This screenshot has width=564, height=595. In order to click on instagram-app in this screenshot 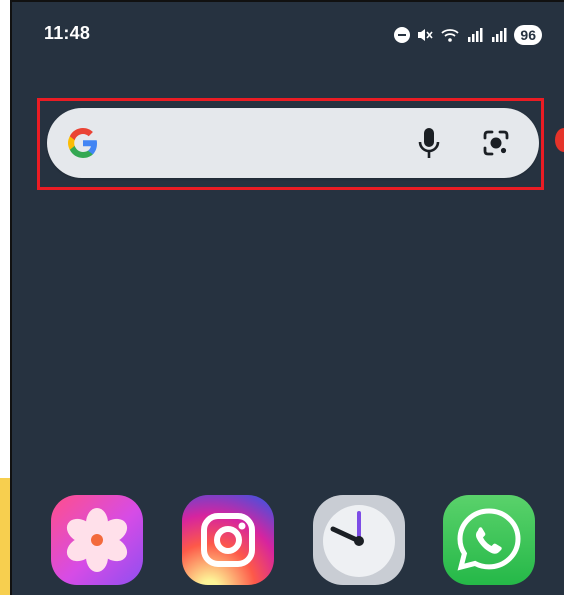, I will do `click(228, 540)`.